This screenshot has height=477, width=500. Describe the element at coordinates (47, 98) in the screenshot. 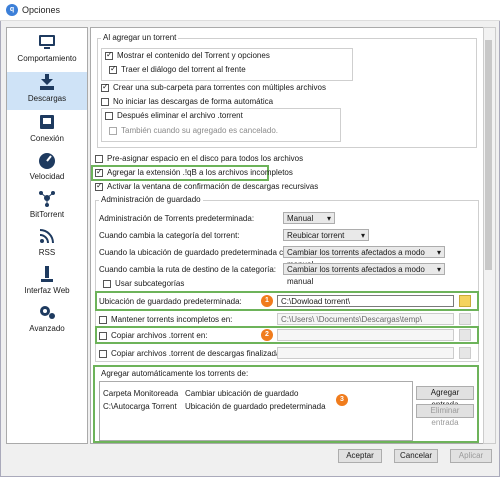

I see `sidebar-item-label: Descargas` at that location.